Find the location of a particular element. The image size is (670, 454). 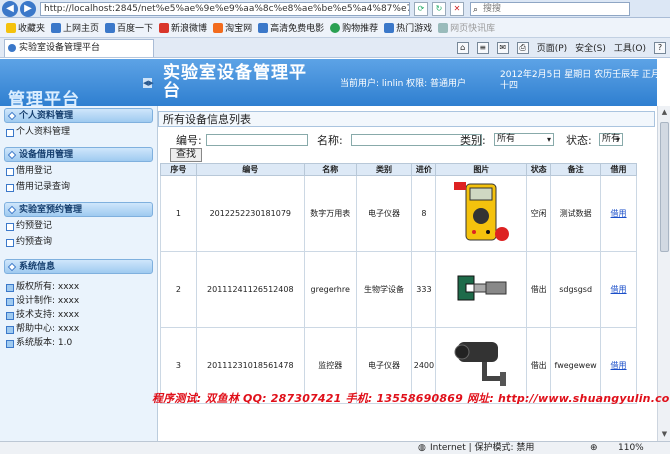

help-icon: ? is located at coordinates (660, 47).